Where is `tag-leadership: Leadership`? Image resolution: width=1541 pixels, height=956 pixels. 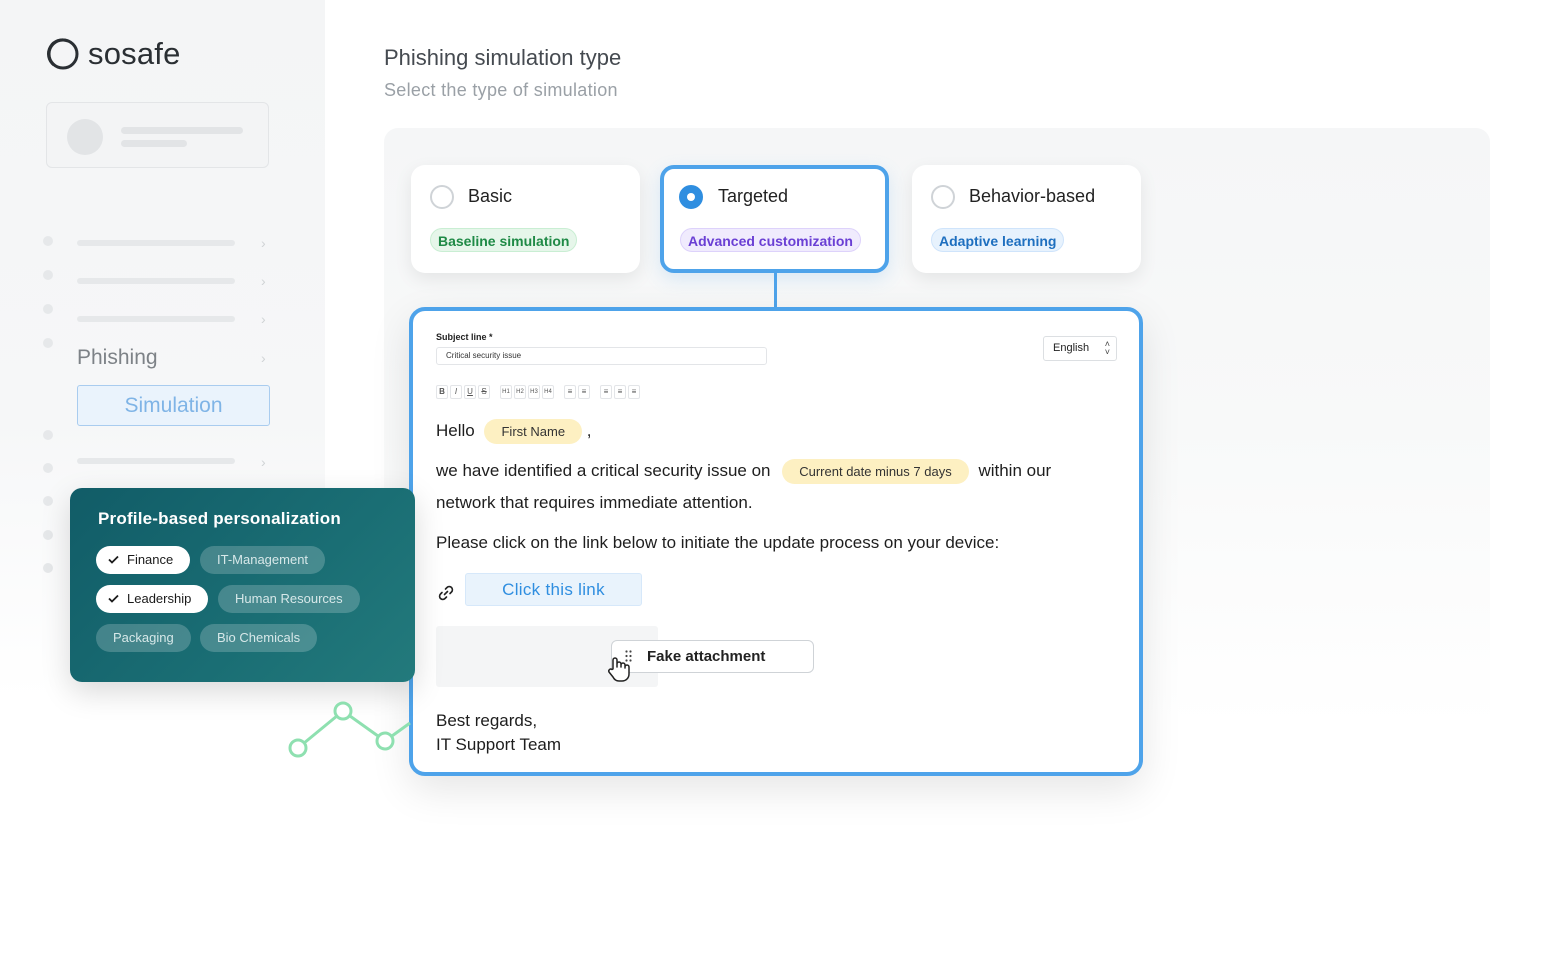 tag-leadership: Leadership is located at coordinates (152, 599).